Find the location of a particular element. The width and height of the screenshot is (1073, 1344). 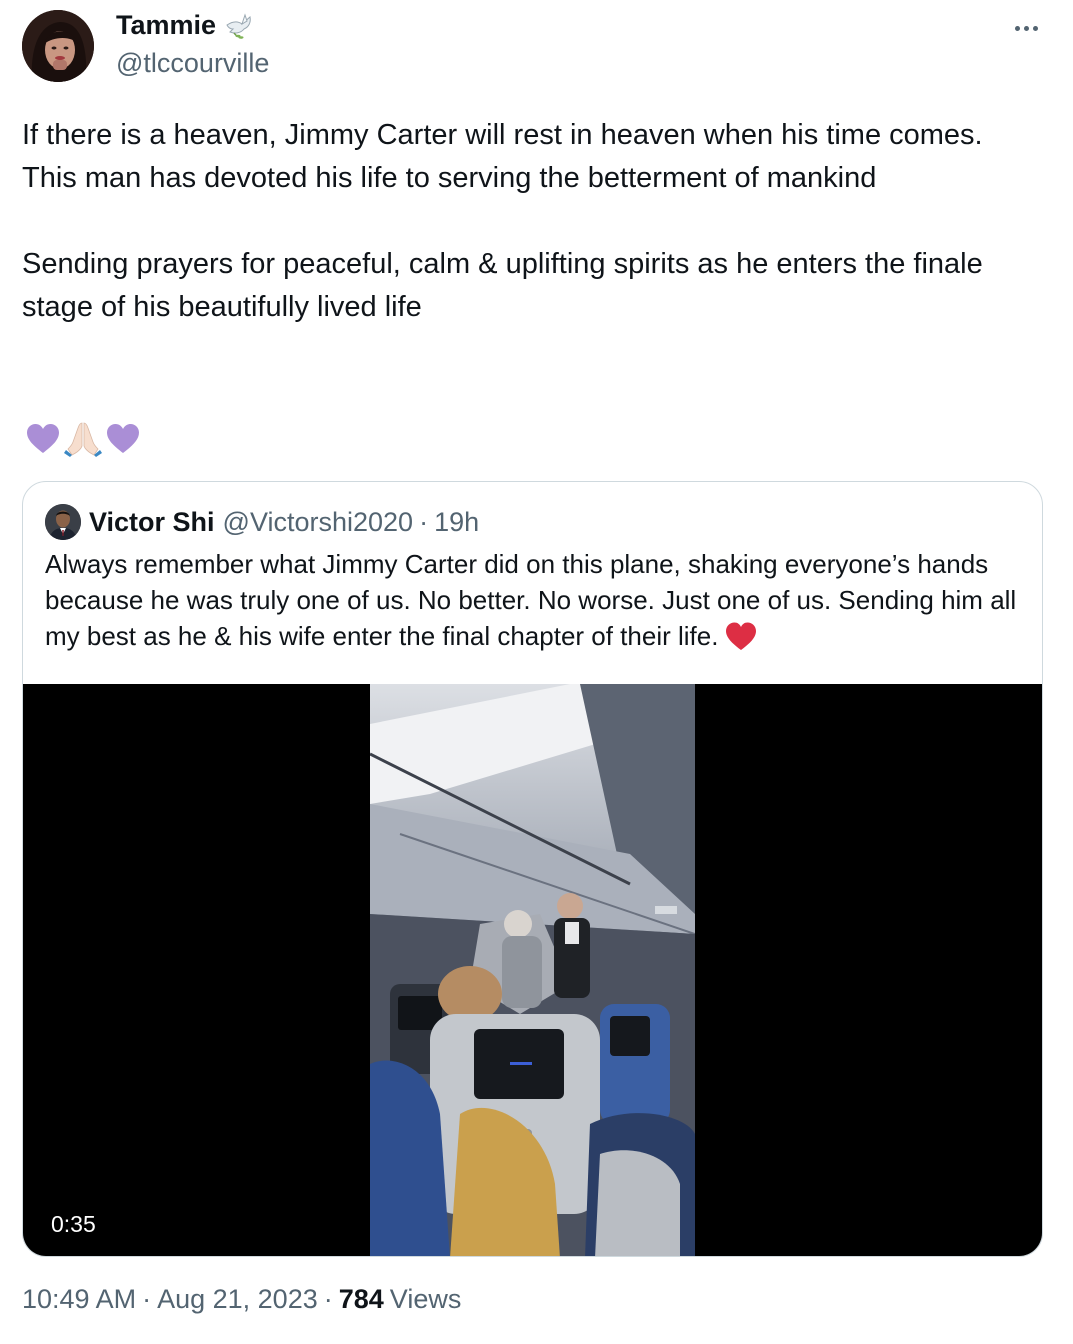

emoji-row is located at coordinates (83, 439).